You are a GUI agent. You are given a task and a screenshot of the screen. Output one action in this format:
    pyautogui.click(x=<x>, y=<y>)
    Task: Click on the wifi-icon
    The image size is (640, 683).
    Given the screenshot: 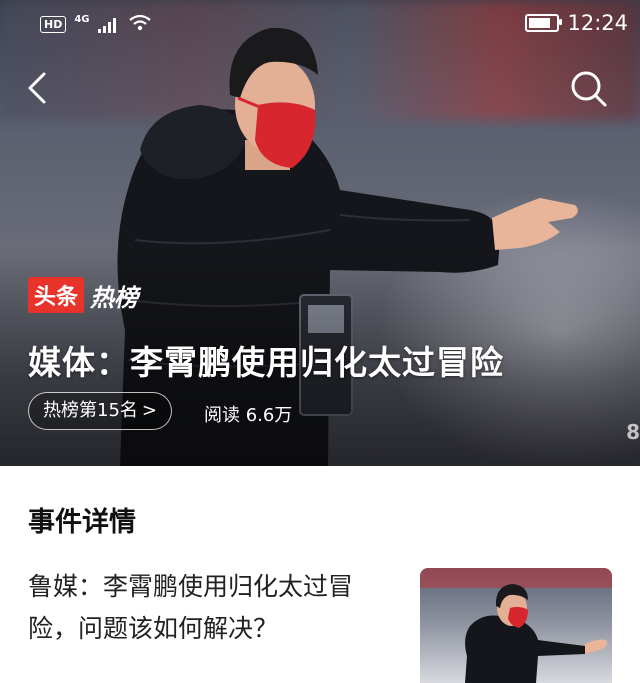 What is the action you would take?
    pyautogui.click(x=140, y=24)
    